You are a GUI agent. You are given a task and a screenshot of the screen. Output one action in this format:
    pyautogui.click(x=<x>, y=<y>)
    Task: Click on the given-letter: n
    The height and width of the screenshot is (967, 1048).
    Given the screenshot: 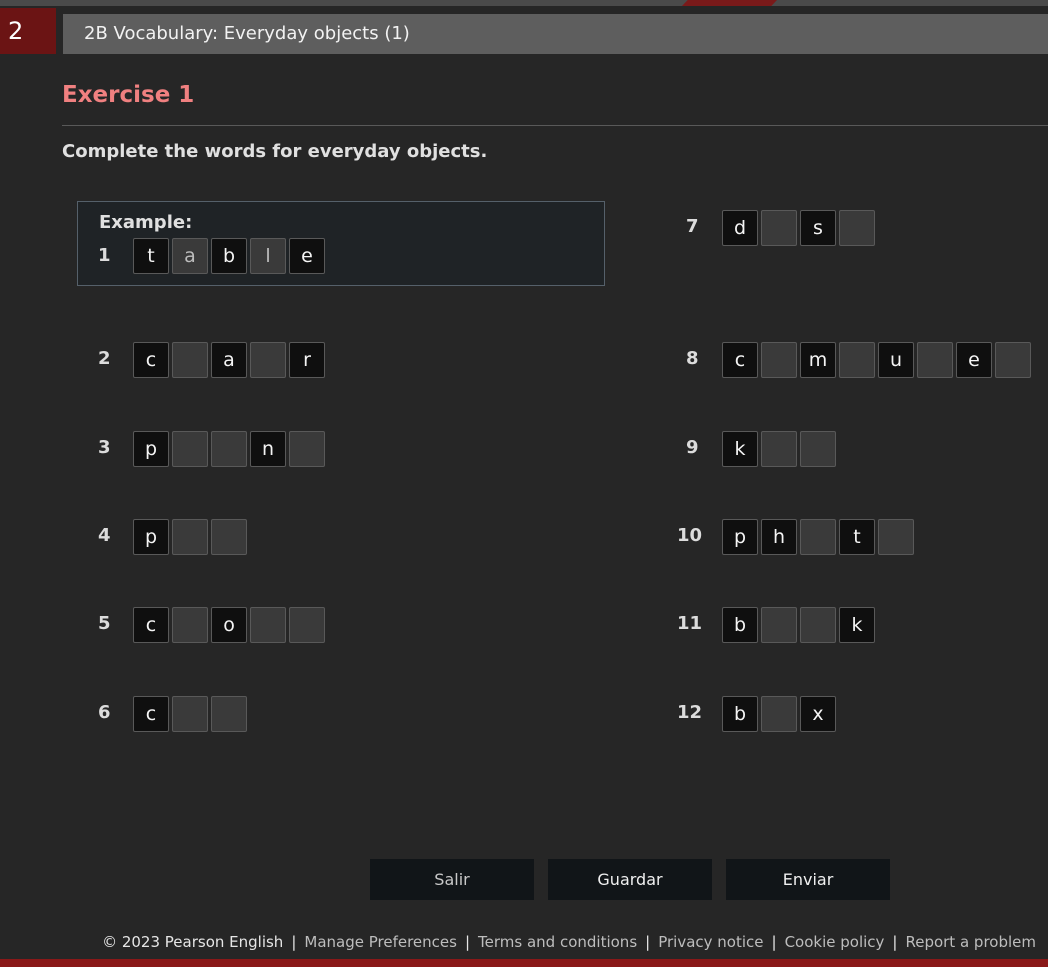 What is the action you would take?
    pyautogui.click(x=268, y=449)
    